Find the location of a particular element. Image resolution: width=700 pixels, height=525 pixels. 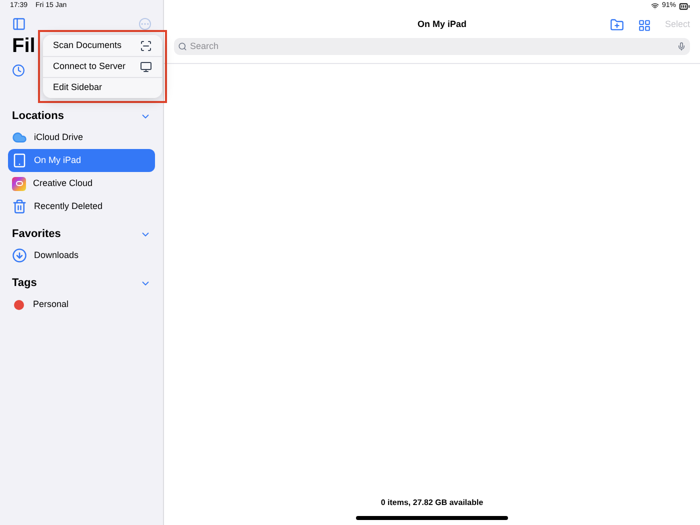

sidebar-title: Fil is located at coordinates (24, 46).